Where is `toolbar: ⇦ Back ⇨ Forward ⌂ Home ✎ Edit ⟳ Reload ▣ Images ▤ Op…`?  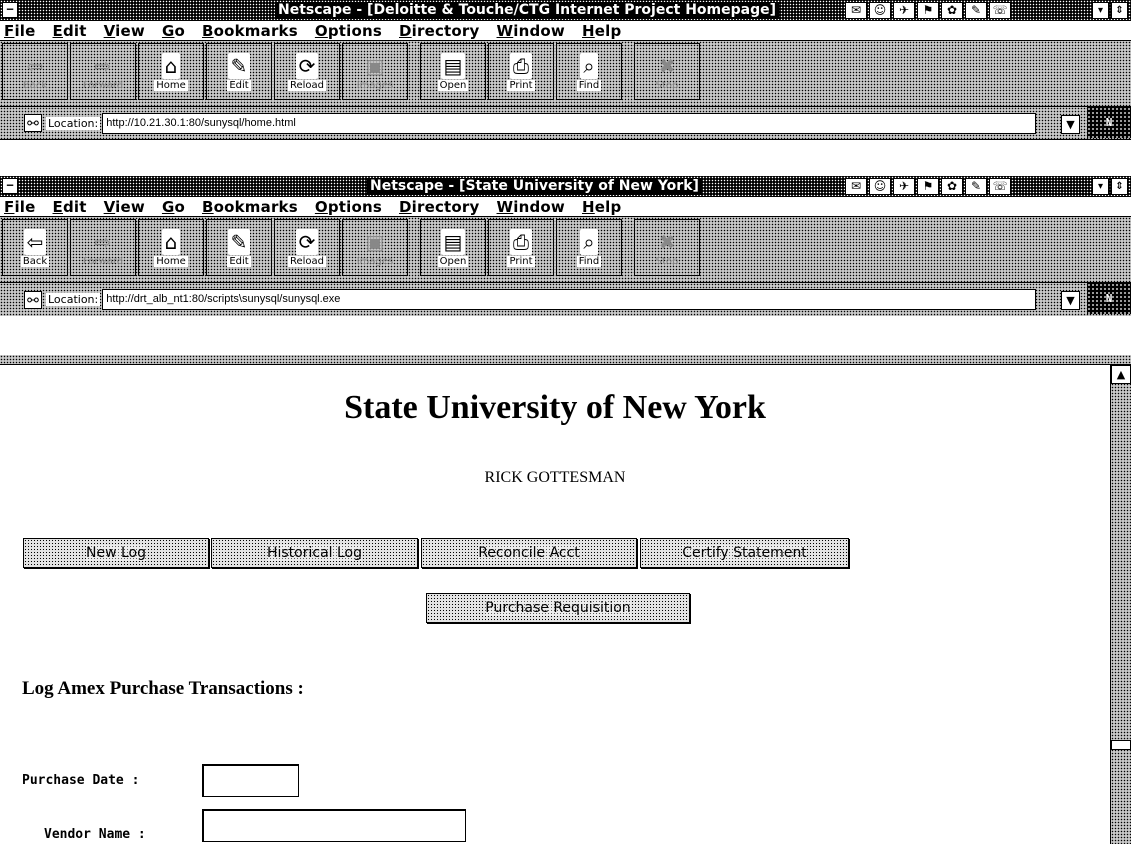 toolbar: ⇦ Back ⇨ Forward ⌂ Home ✎ Edit ⟳ Reload ▣ Images ▤ Op… is located at coordinates (565, 74).